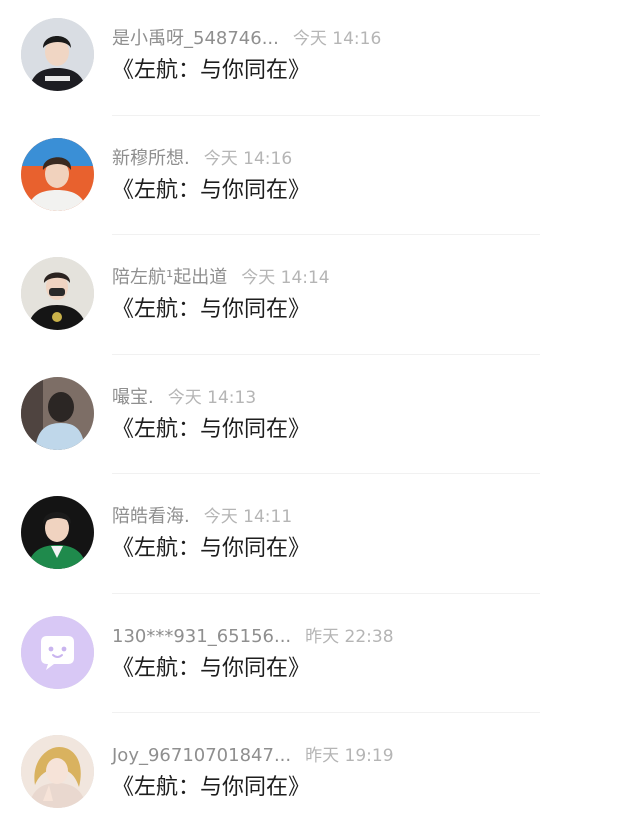  What do you see at coordinates (320, 299) in the screenshot?
I see `comment-item: 陪左航¹起出道 今天 14:14 《左航：与你同在》` at bounding box center [320, 299].